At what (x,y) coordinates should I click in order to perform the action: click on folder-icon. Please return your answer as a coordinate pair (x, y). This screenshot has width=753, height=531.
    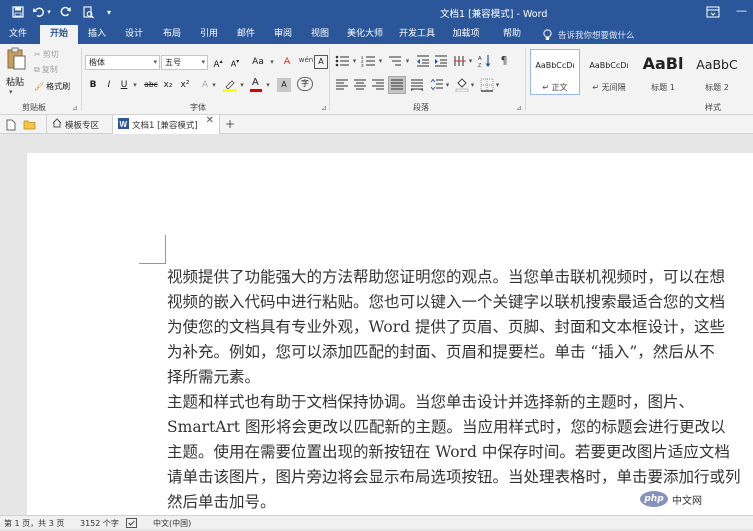
    Looking at the image, I should click on (29, 125).